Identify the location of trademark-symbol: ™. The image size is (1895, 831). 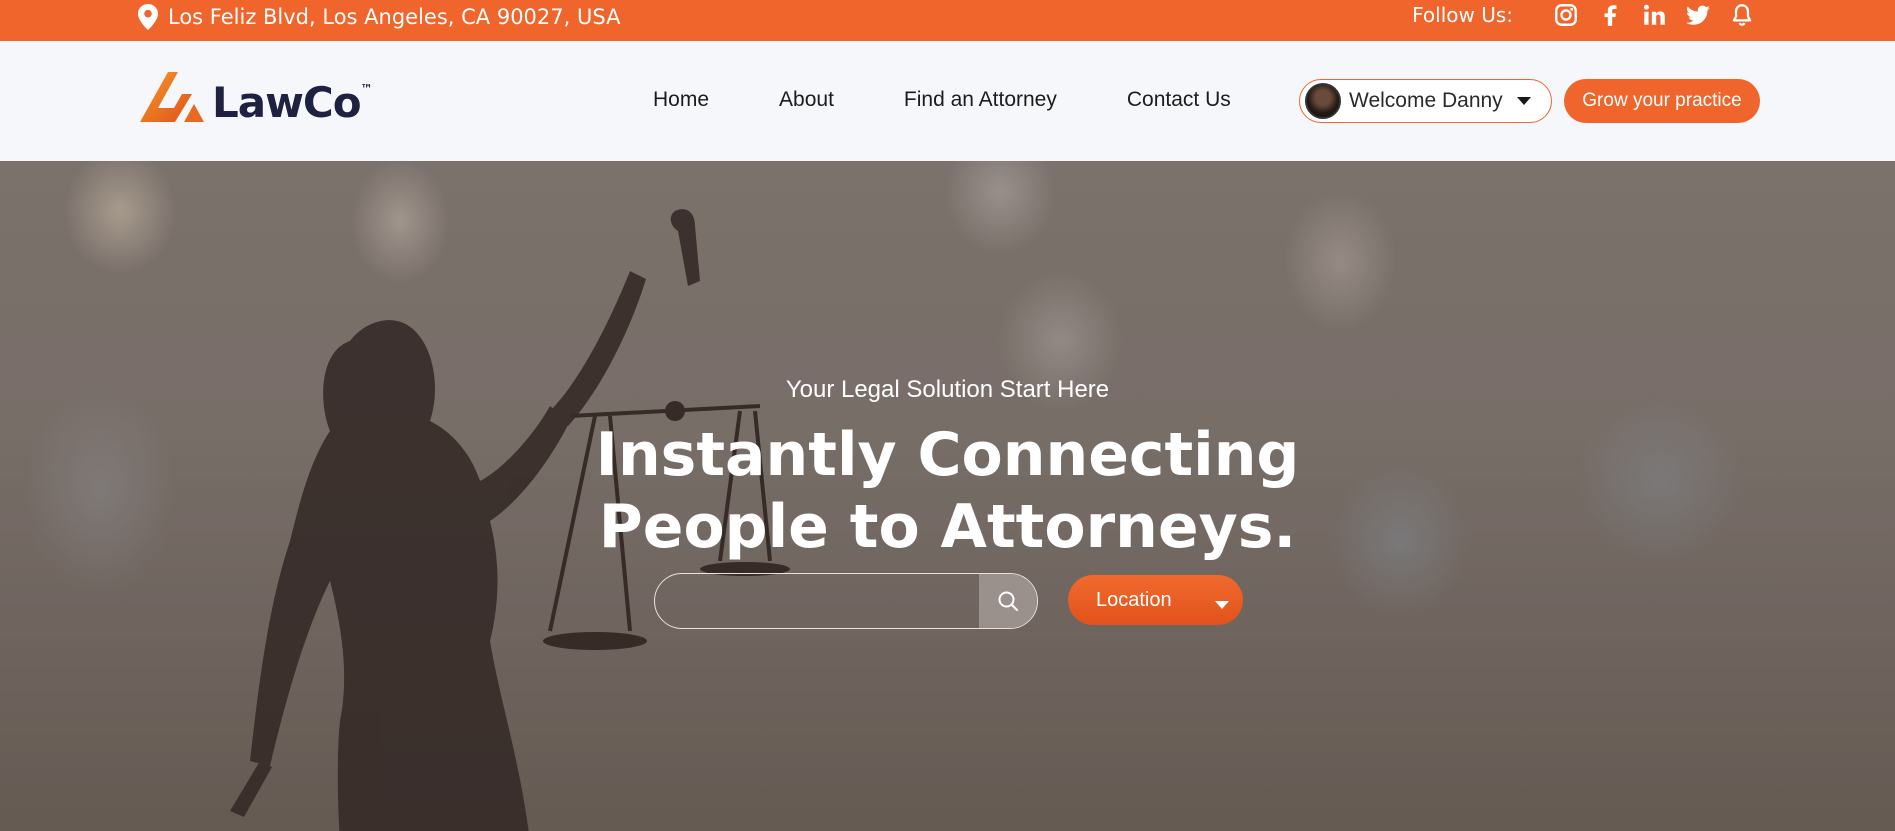
(366, 89).